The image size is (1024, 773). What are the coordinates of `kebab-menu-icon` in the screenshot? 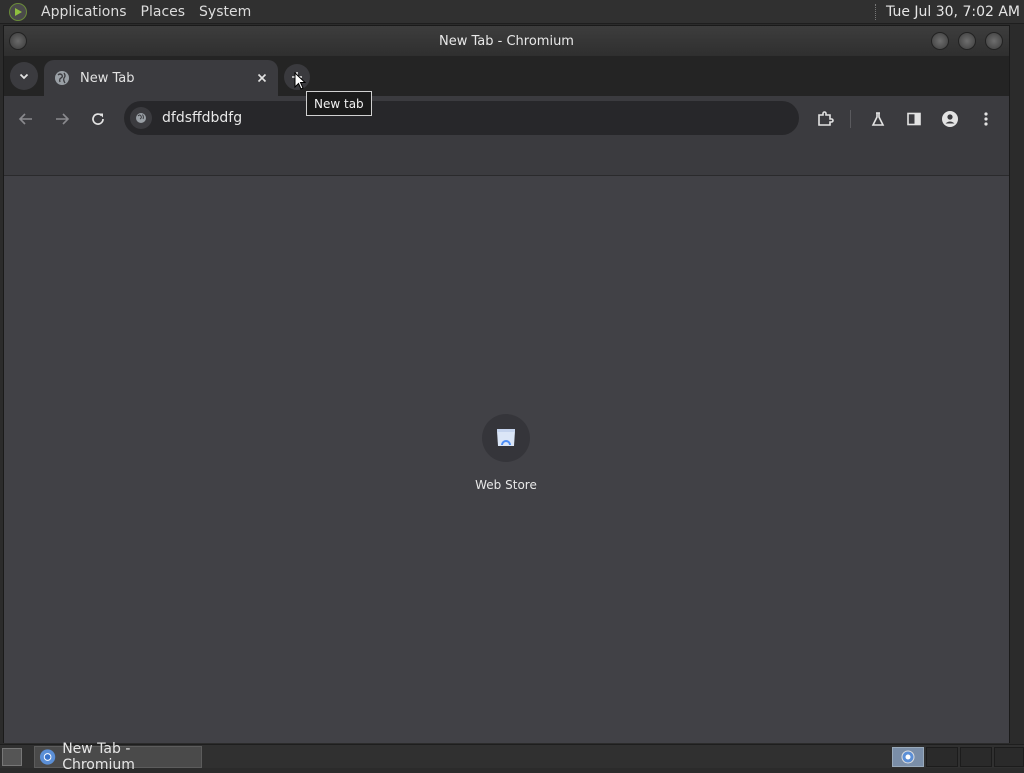 It's located at (986, 119).